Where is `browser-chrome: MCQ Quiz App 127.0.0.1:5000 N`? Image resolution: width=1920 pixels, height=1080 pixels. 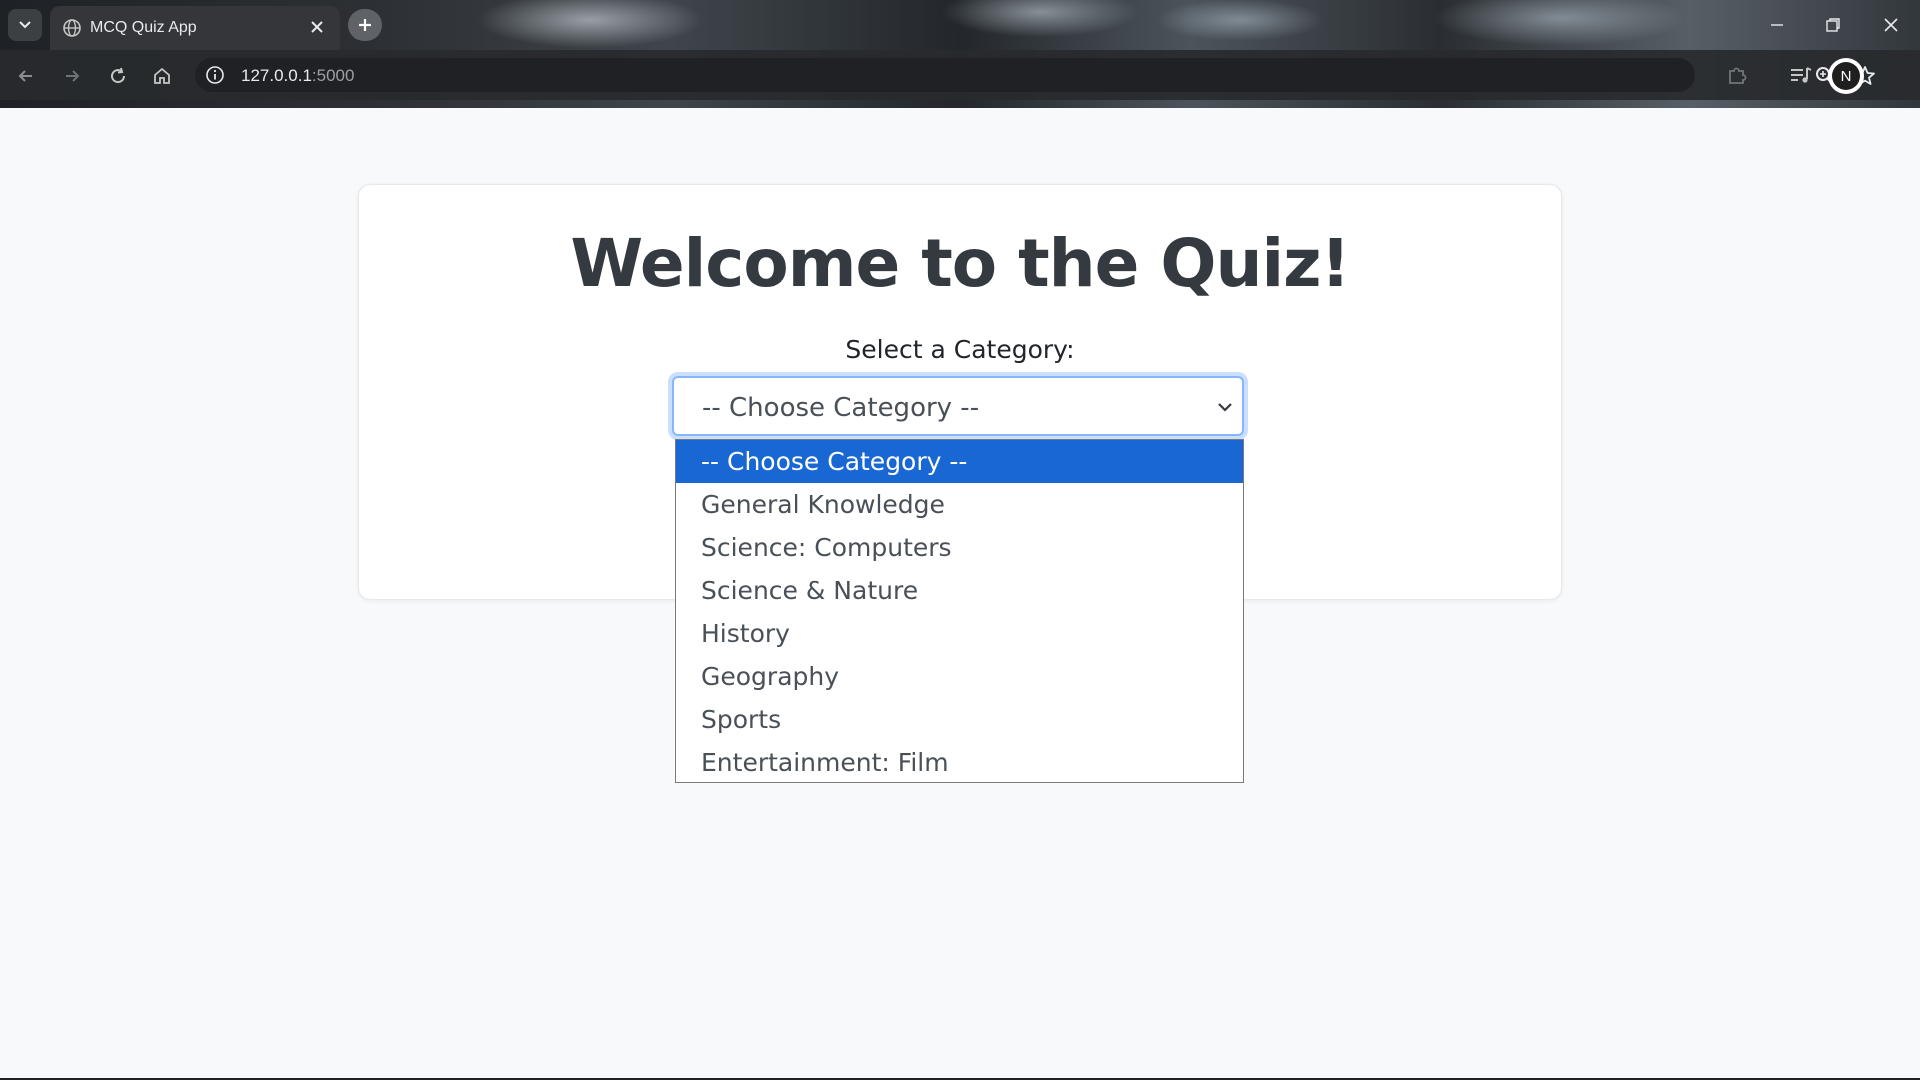
browser-chrome: MCQ Quiz App 127.0.0.1:5000 N is located at coordinates (960, 54).